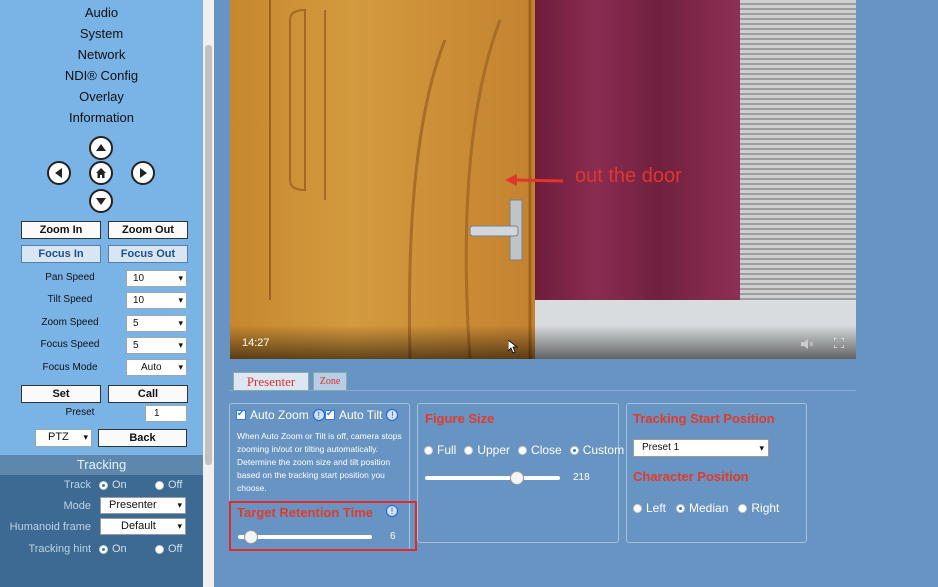 Image resolution: width=938 pixels, height=587 pixels. I want to click on ptz-mode-select: PTZ ▾, so click(63, 438).